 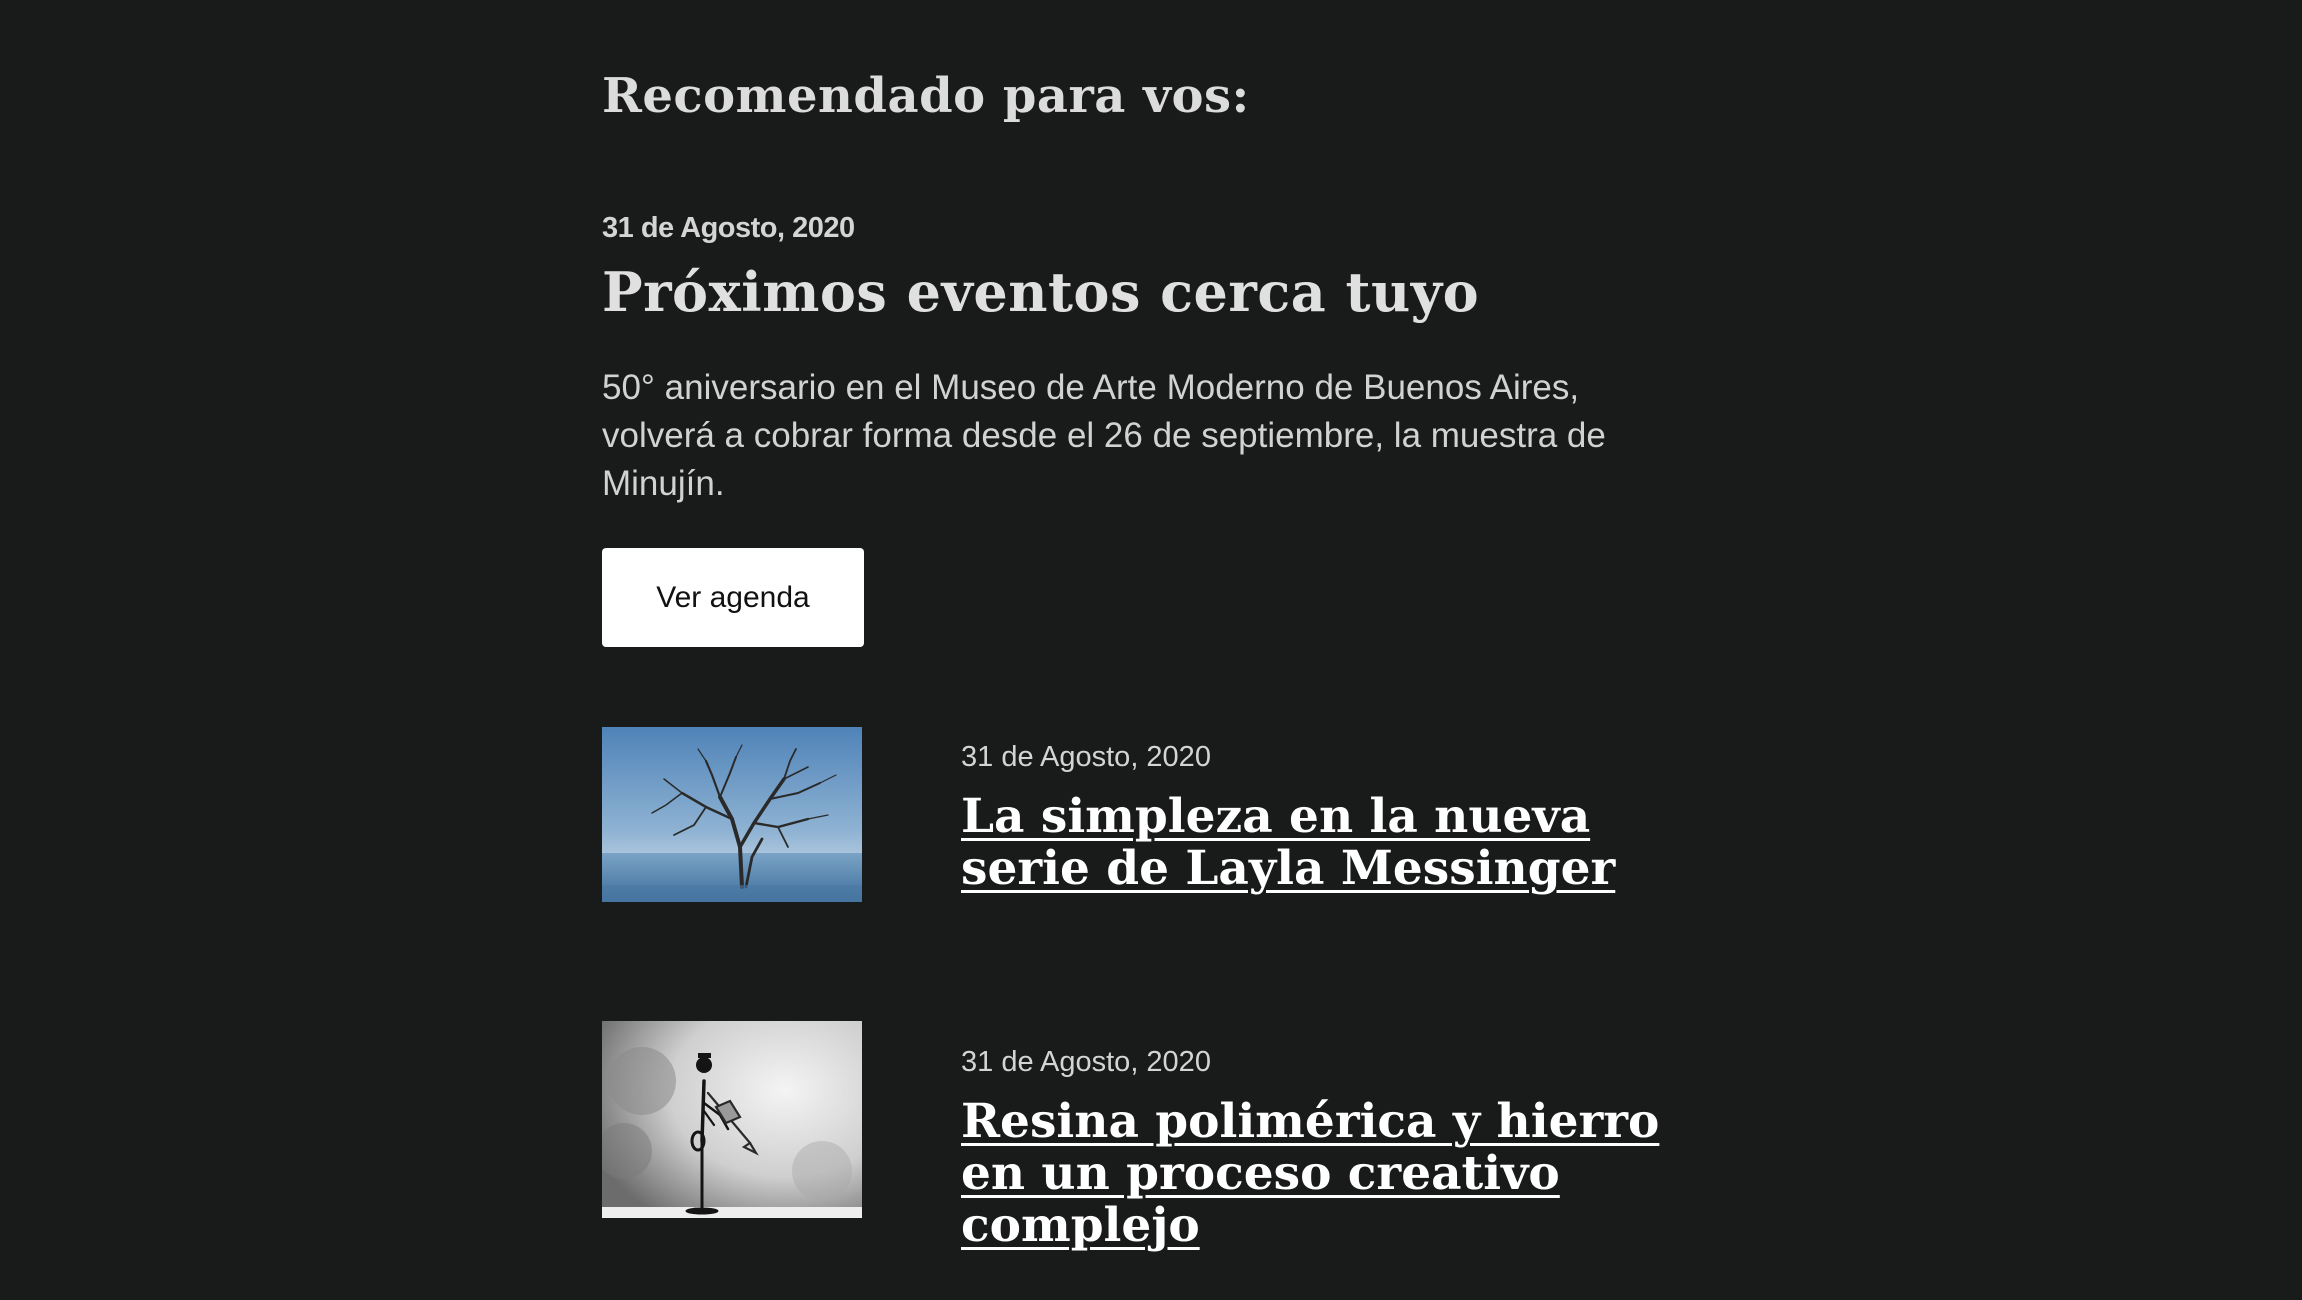 I want to click on section-title: Recomendado para vos:, so click(x=926, y=96).